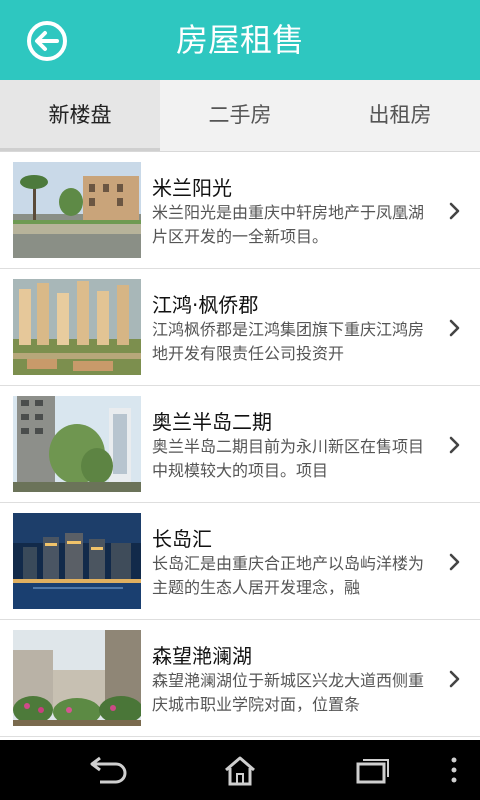 This screenshot has width=480, height=800. I want to click on list-item: 米兰阳光 米兰阳光是由重庆中轩房地产于凤凰湖片区开发的一全新项目。, so click(240, 210).